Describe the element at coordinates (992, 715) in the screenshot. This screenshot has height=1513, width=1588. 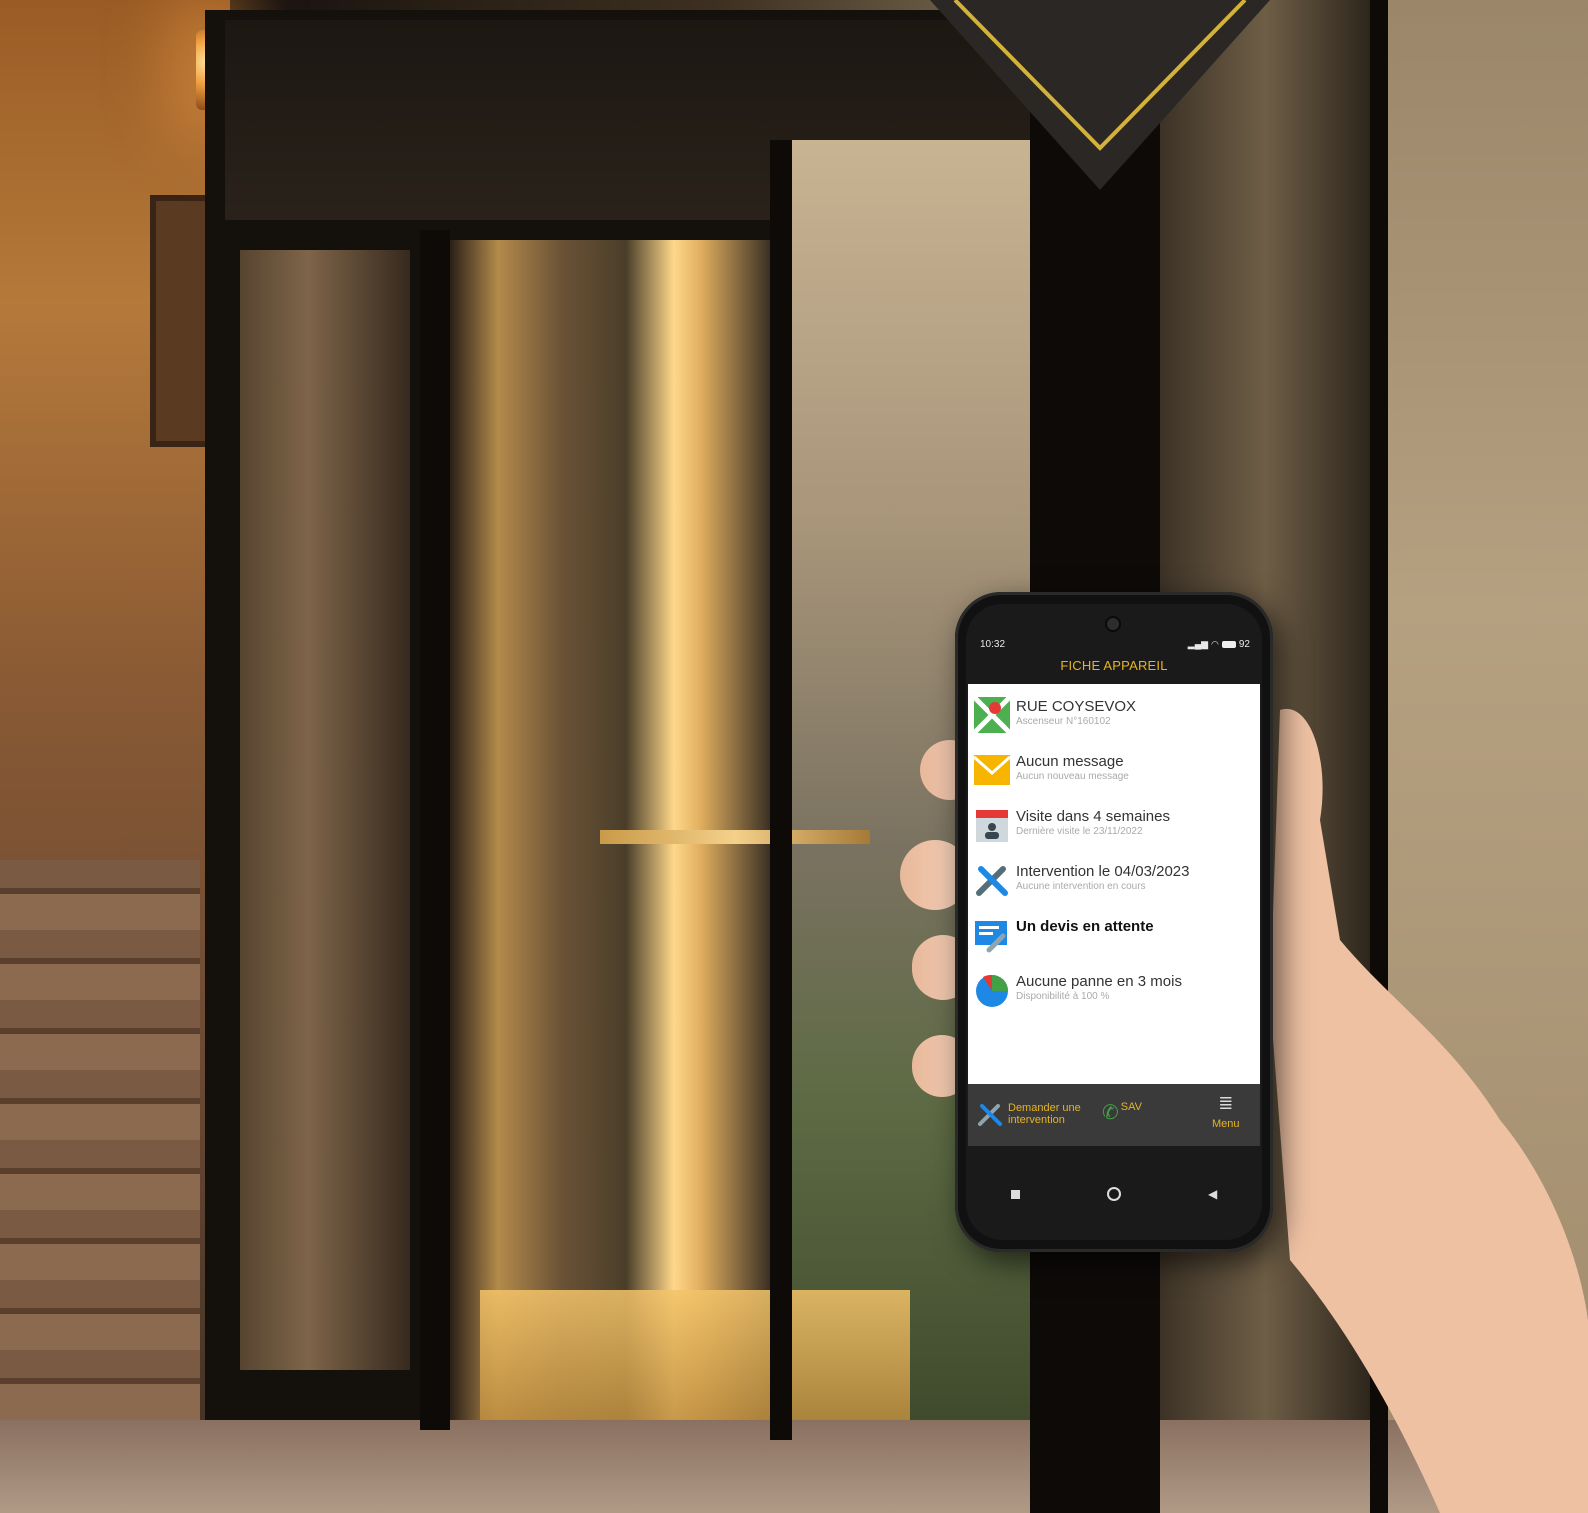
I see `map-icon` at that location.